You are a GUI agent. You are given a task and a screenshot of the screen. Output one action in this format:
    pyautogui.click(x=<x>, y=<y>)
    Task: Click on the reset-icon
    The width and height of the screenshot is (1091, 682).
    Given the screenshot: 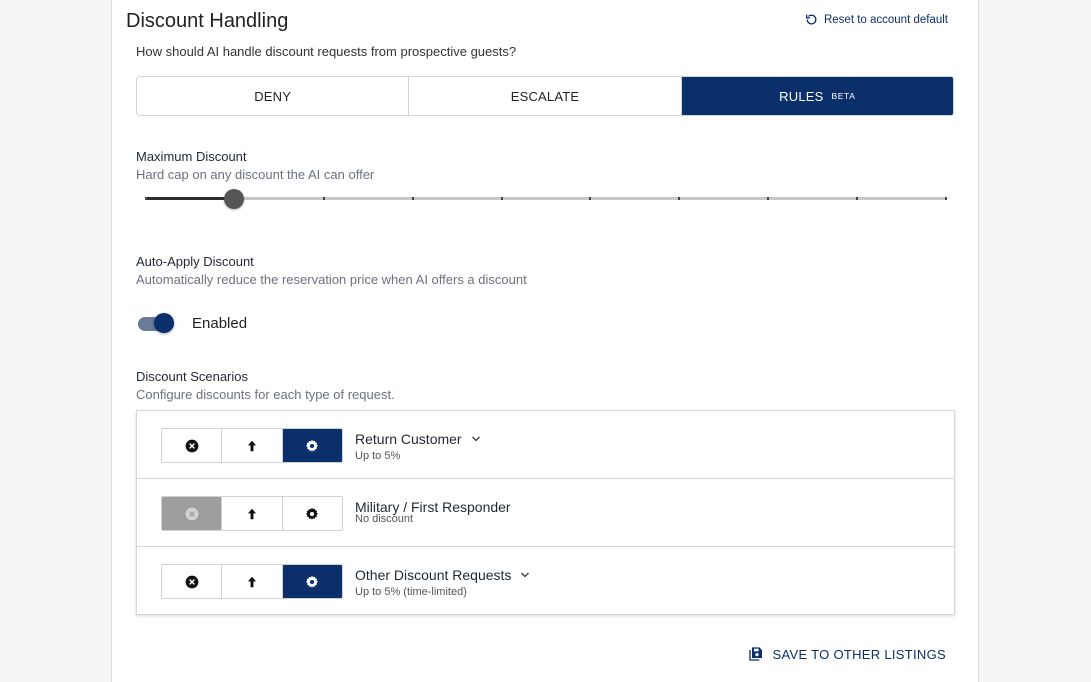 What is the action you would take?
    pyautogui.click(x=811, y=19)
    